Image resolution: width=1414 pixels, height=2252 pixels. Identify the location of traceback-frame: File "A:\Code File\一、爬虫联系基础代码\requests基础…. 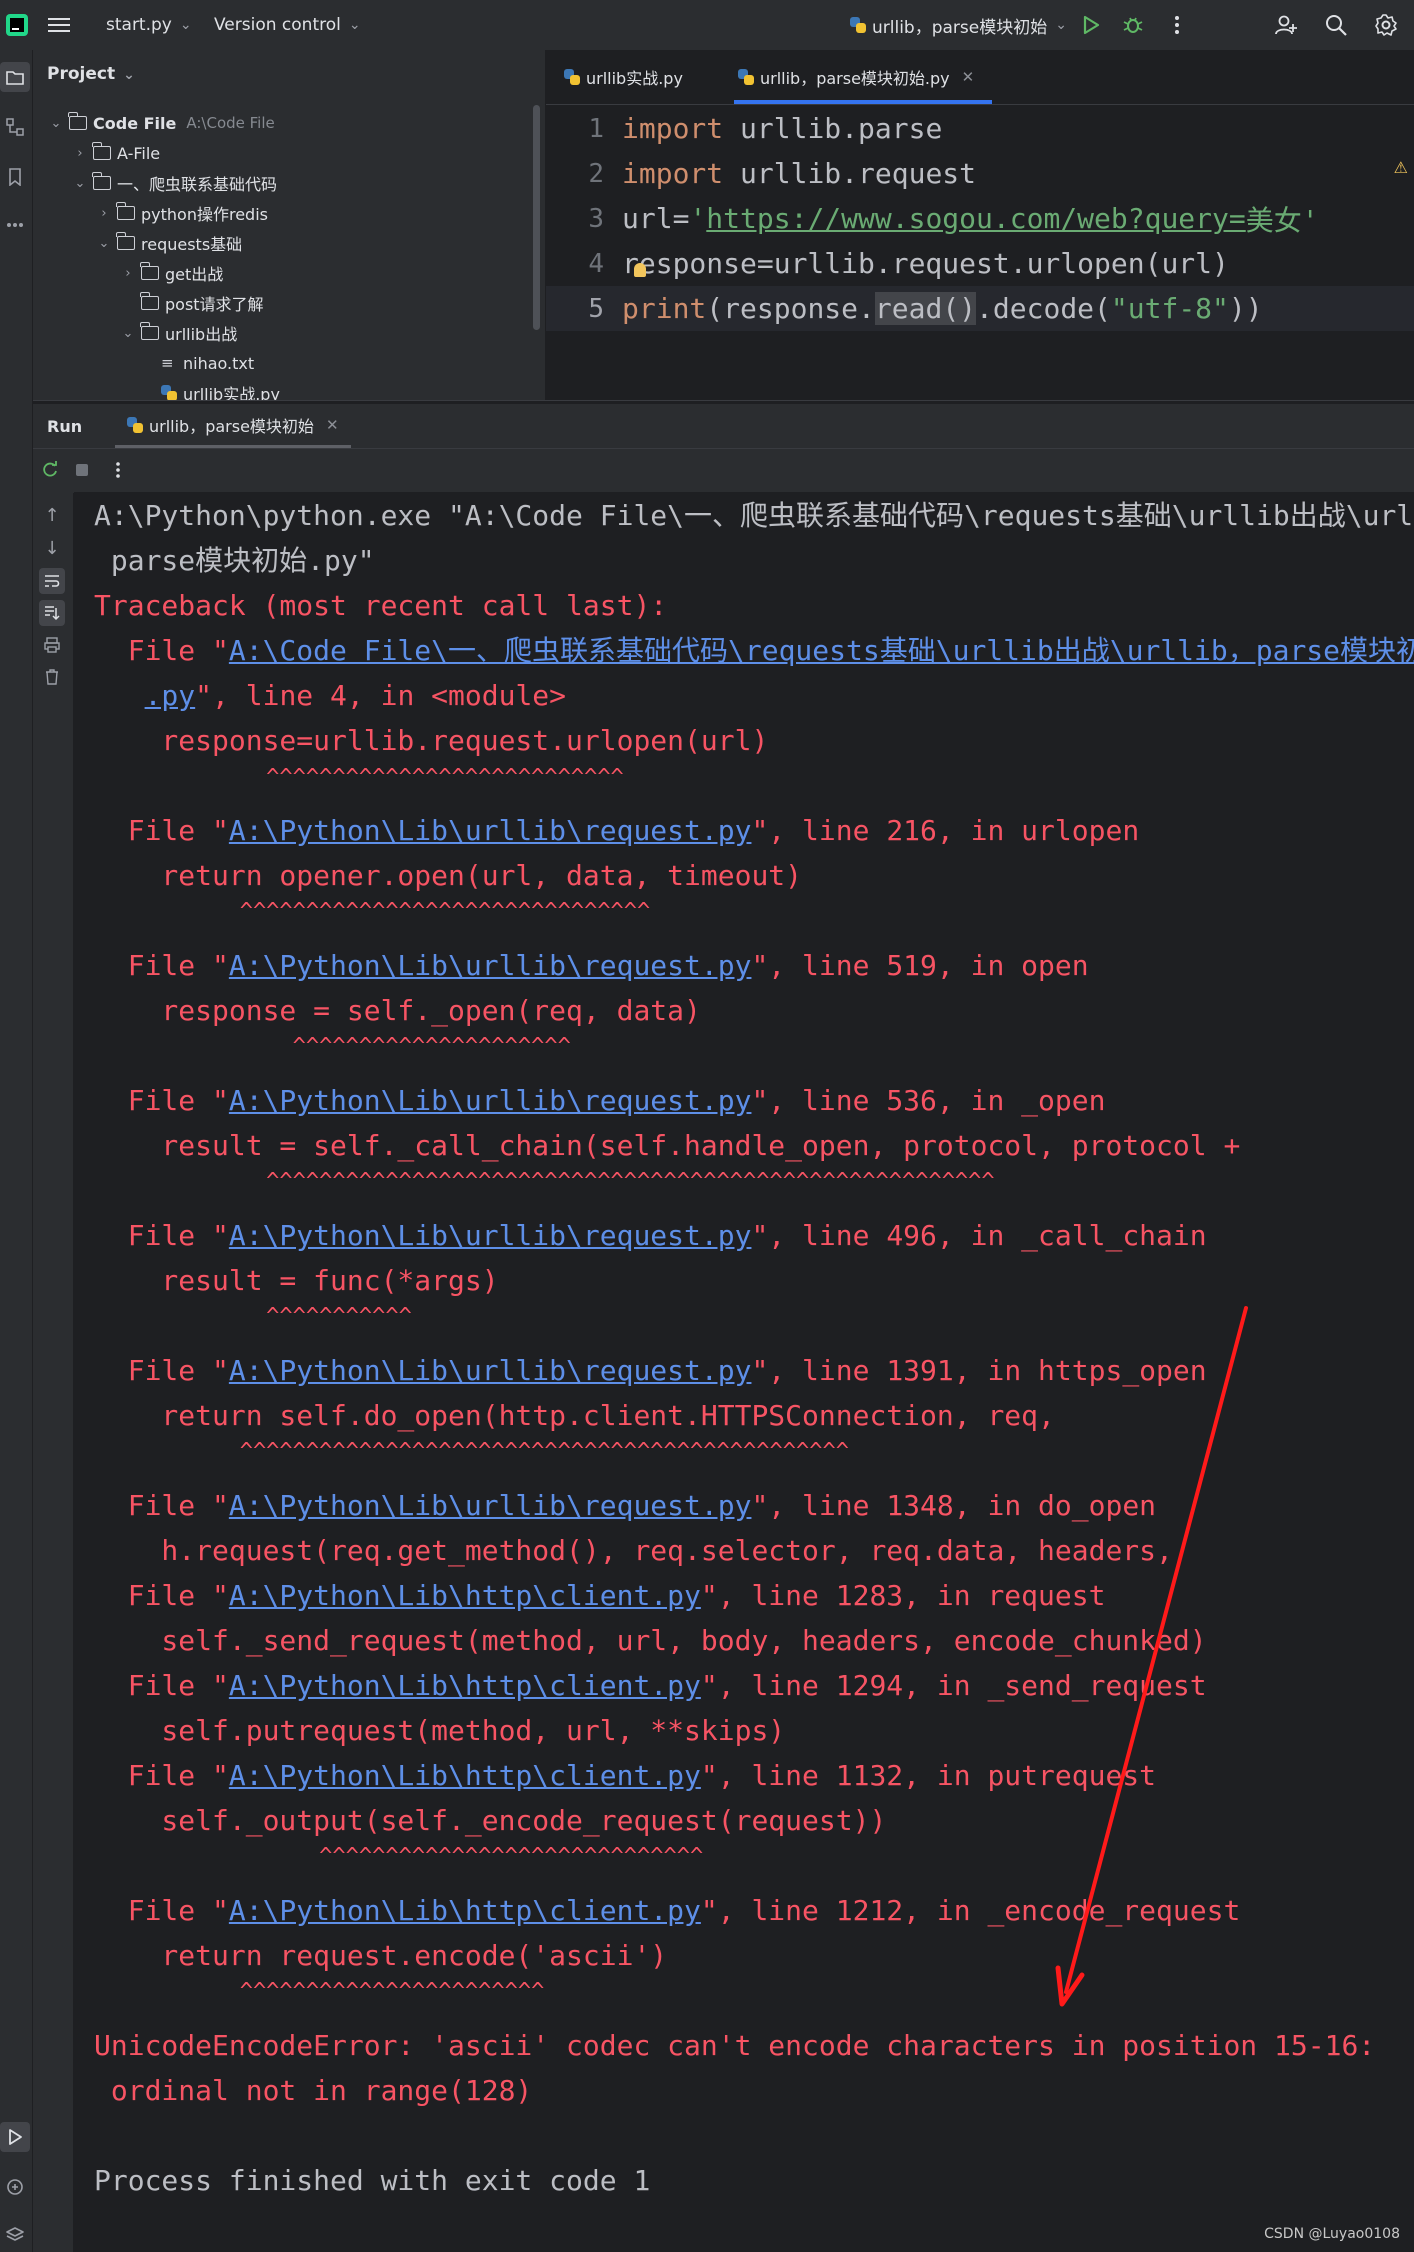
(754, 651).